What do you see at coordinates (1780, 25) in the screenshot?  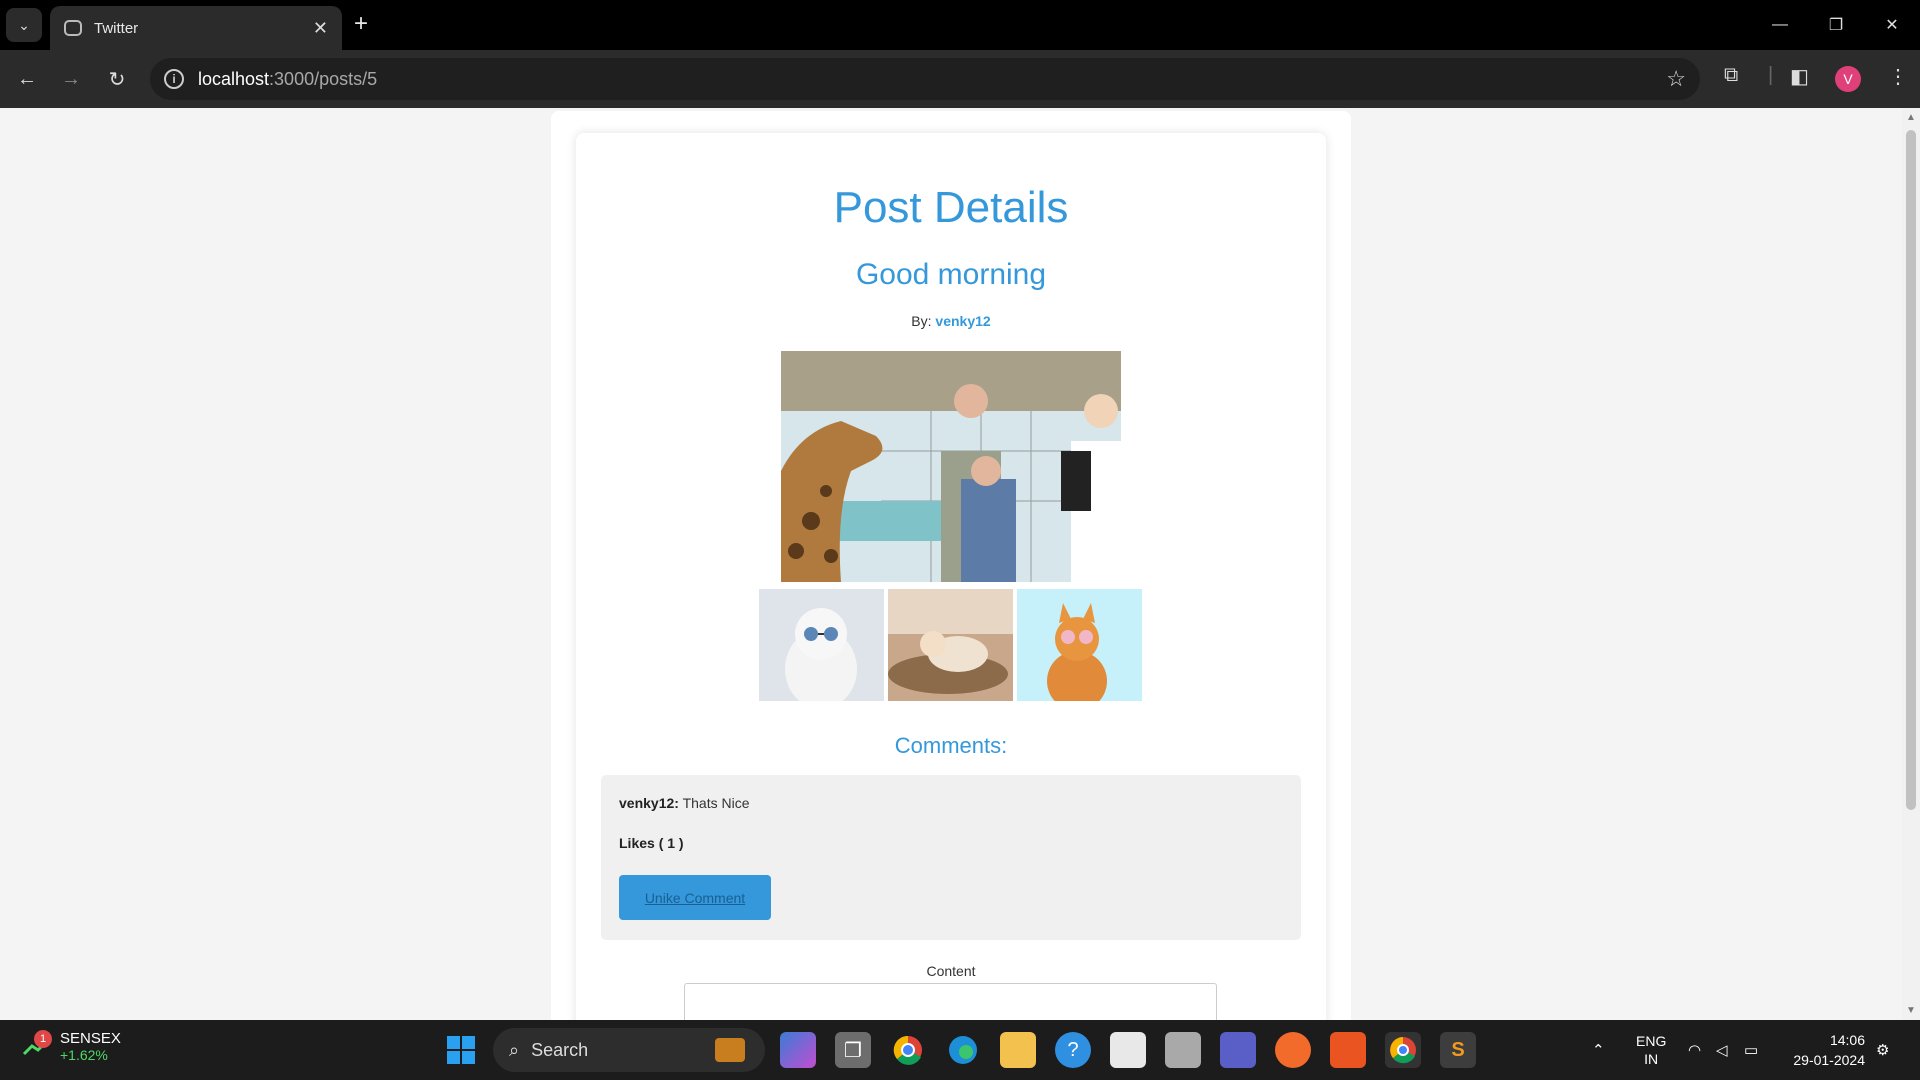 I see `minimize-icon: —` at bounding box center [1780, 25].